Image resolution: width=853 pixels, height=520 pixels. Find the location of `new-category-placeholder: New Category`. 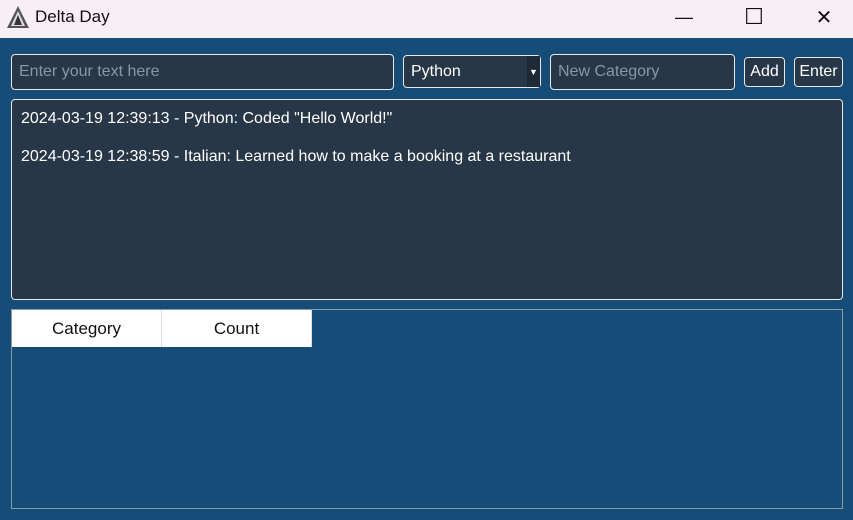

new-category-placeholder: New Category is located at coordinates (609, 71).